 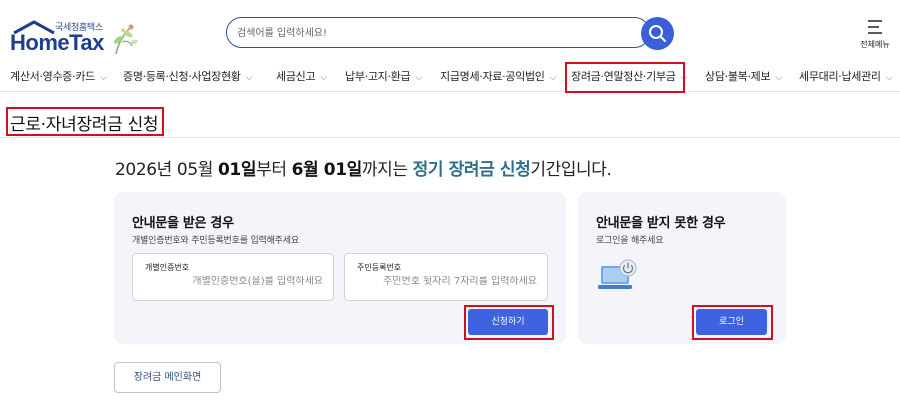 What do you see at coordinates (379, 267) in the screenshot?
I see `field-label: 주민등록번호` at bounding box center [379, 267].